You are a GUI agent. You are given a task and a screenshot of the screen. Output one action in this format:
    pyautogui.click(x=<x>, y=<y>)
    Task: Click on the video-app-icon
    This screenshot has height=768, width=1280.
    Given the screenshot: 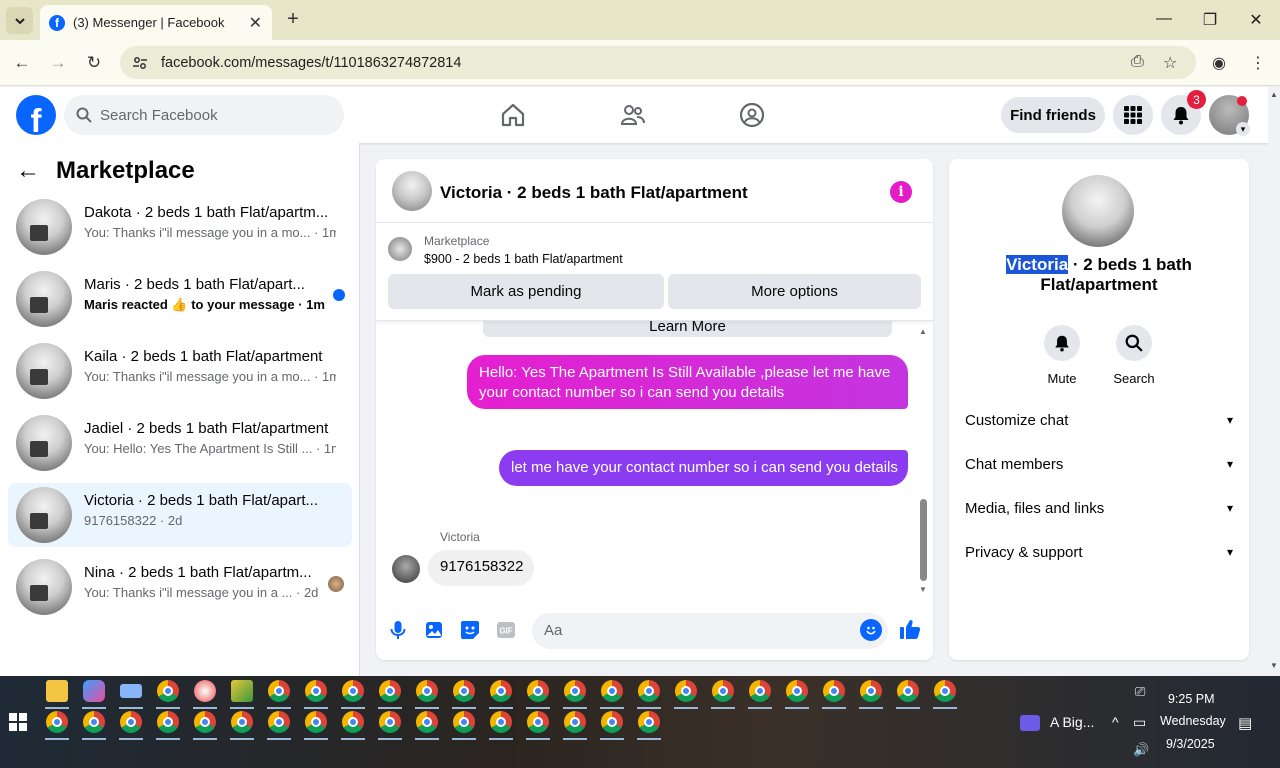 What is the action you would take?
    pyautogui.click(x=1030, y=723)
    